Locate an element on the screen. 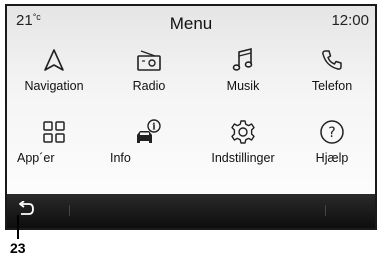  menu-item-label: Musik is located at coordinates (243, 86).